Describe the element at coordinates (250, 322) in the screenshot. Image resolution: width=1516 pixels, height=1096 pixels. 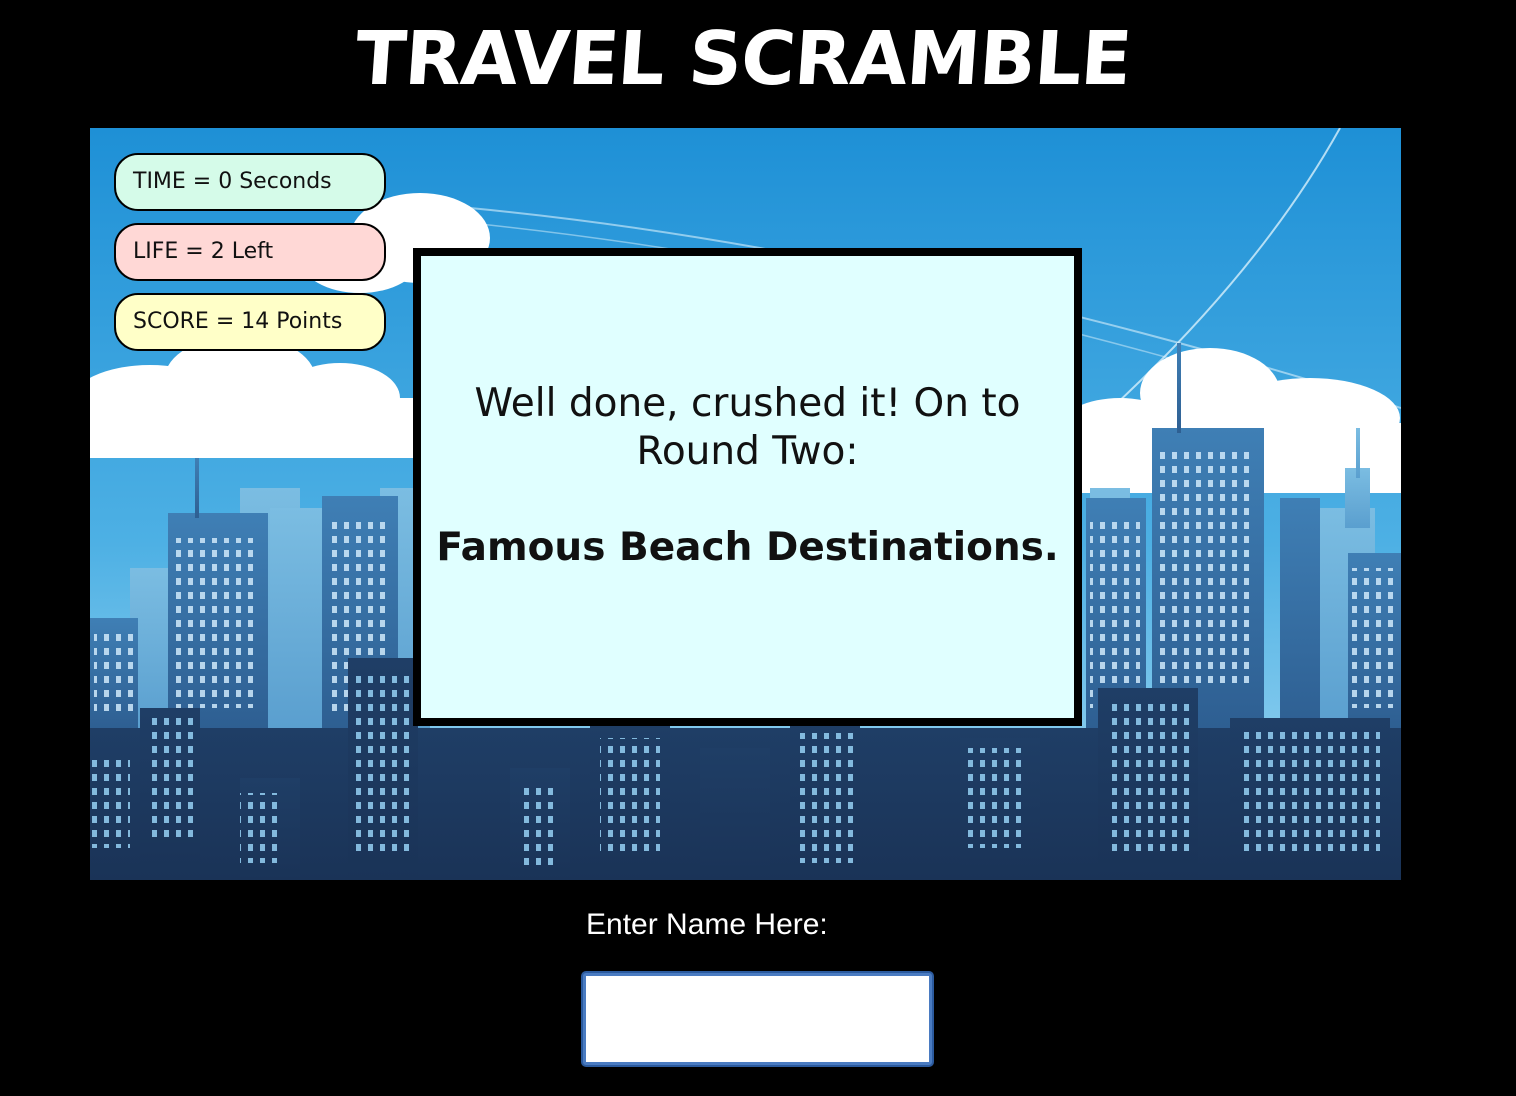
I see `score-counter: SCORE = 14 Points` at that location.